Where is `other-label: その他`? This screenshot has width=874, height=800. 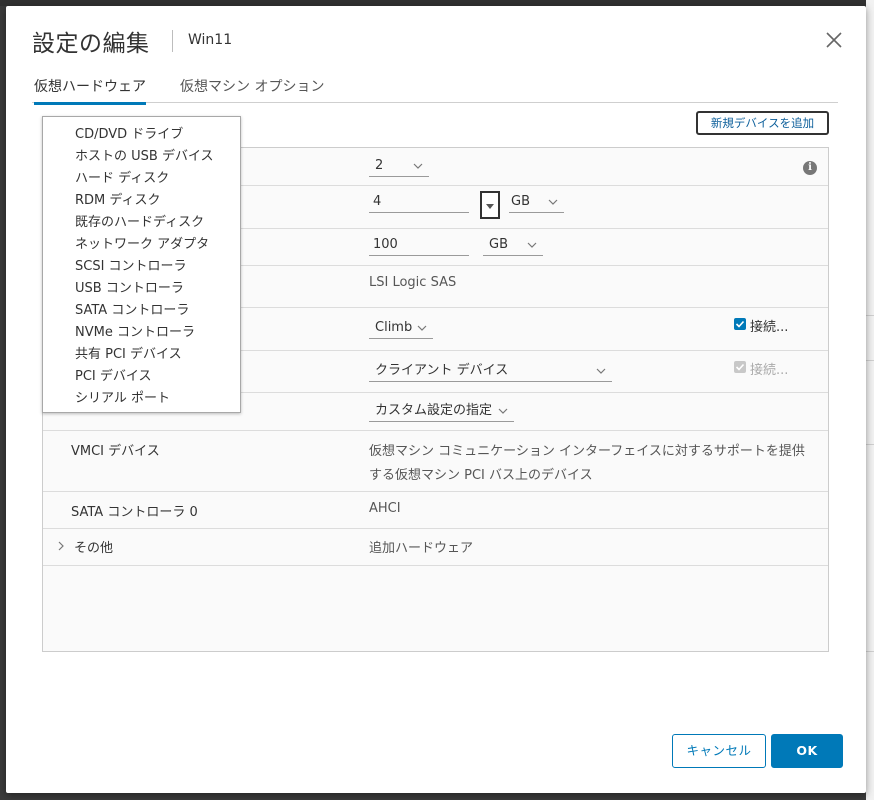
other-label: その他 is located at coordinates (94, 548).